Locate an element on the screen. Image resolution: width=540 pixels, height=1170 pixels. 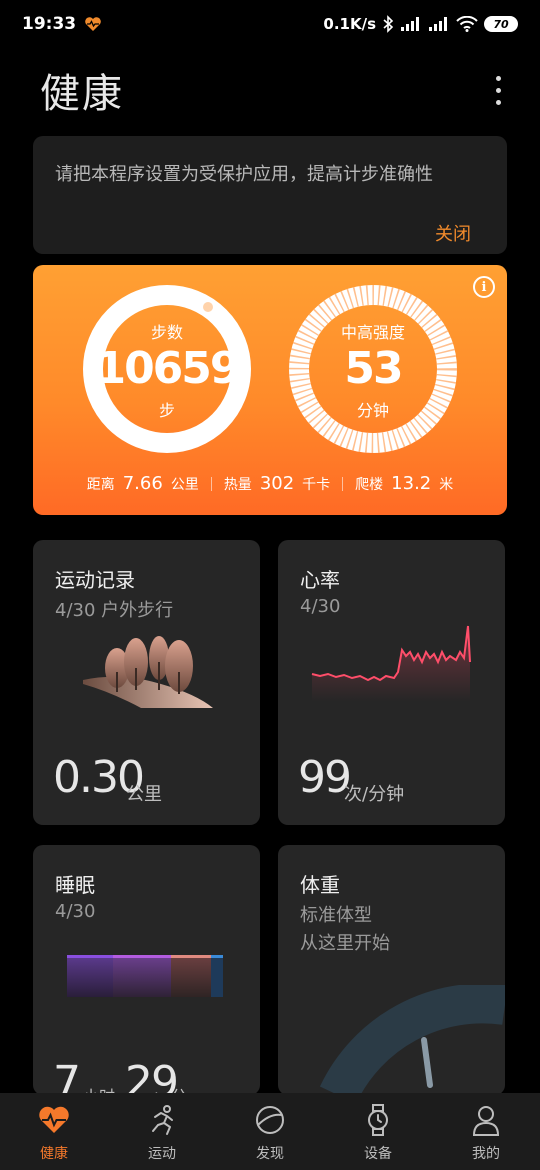
watch-icon is located at coordinates (378, 1120).